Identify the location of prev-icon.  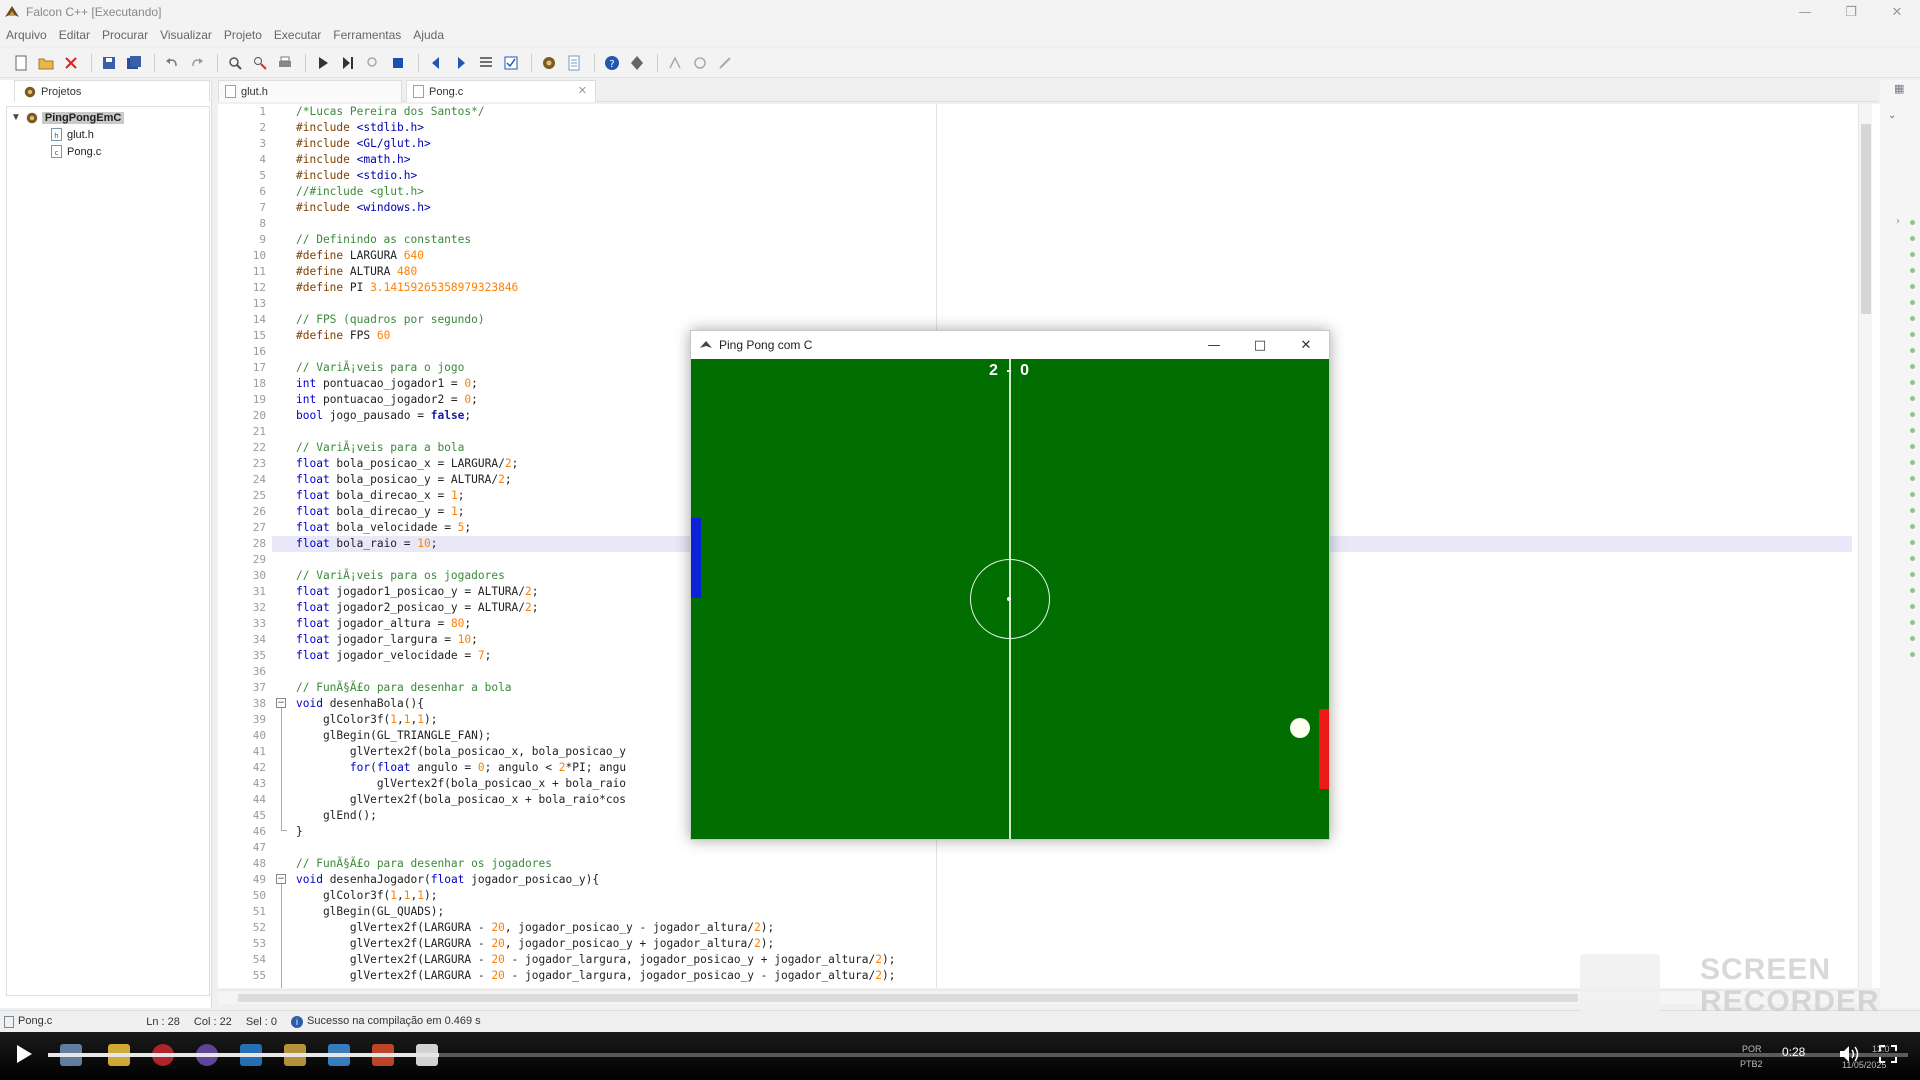
(436, 63).